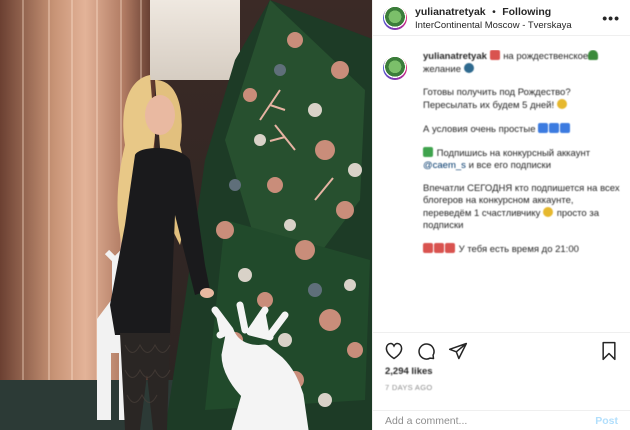 The image size is (630, 430). What do you see at coordinates (611, 18) in the screenshot?
I see `more-horizontal-icon: •••` at bounding box center [611, 18].